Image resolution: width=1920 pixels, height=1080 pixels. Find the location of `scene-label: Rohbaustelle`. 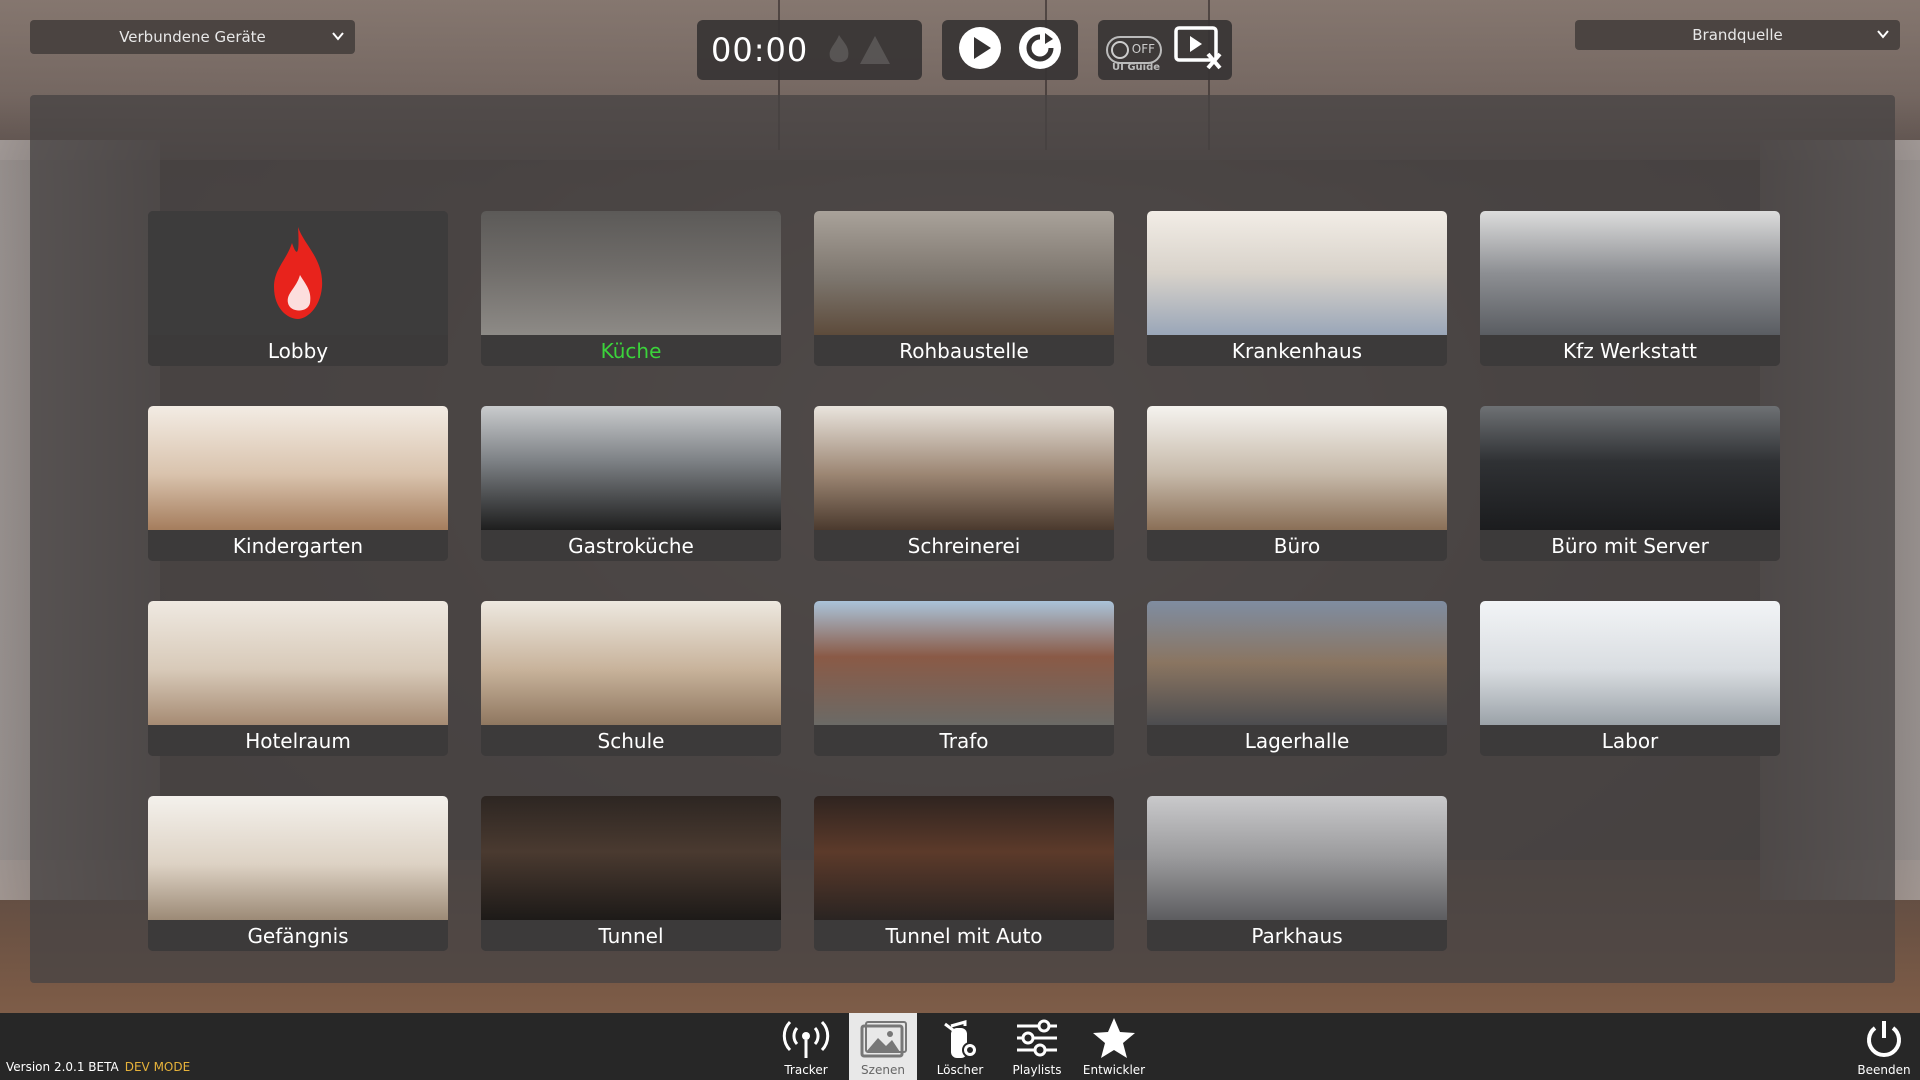

scene-label: Rohbaustelle is located at coordinates (964, 350).